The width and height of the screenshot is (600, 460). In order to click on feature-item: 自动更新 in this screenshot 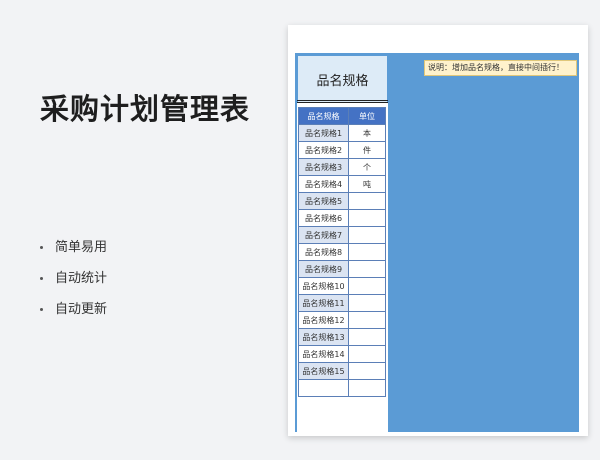, I will do `click(73, 309)`.